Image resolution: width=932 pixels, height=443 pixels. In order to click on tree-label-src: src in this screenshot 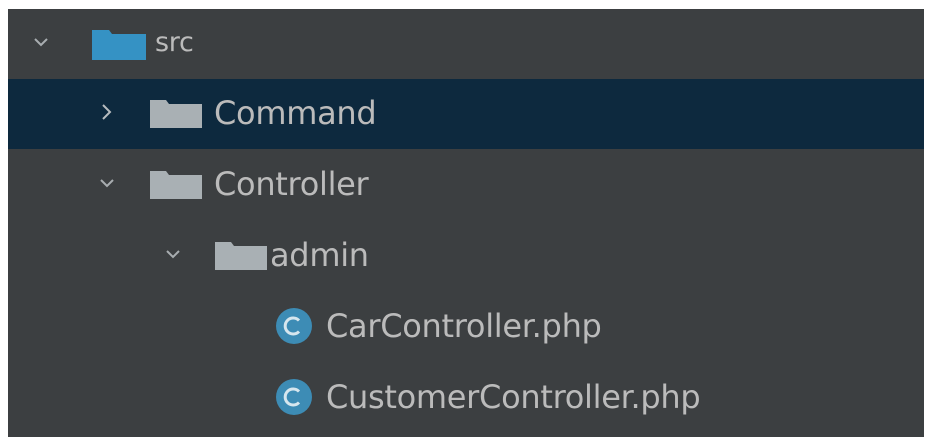, I will do `click(174, 42)`.